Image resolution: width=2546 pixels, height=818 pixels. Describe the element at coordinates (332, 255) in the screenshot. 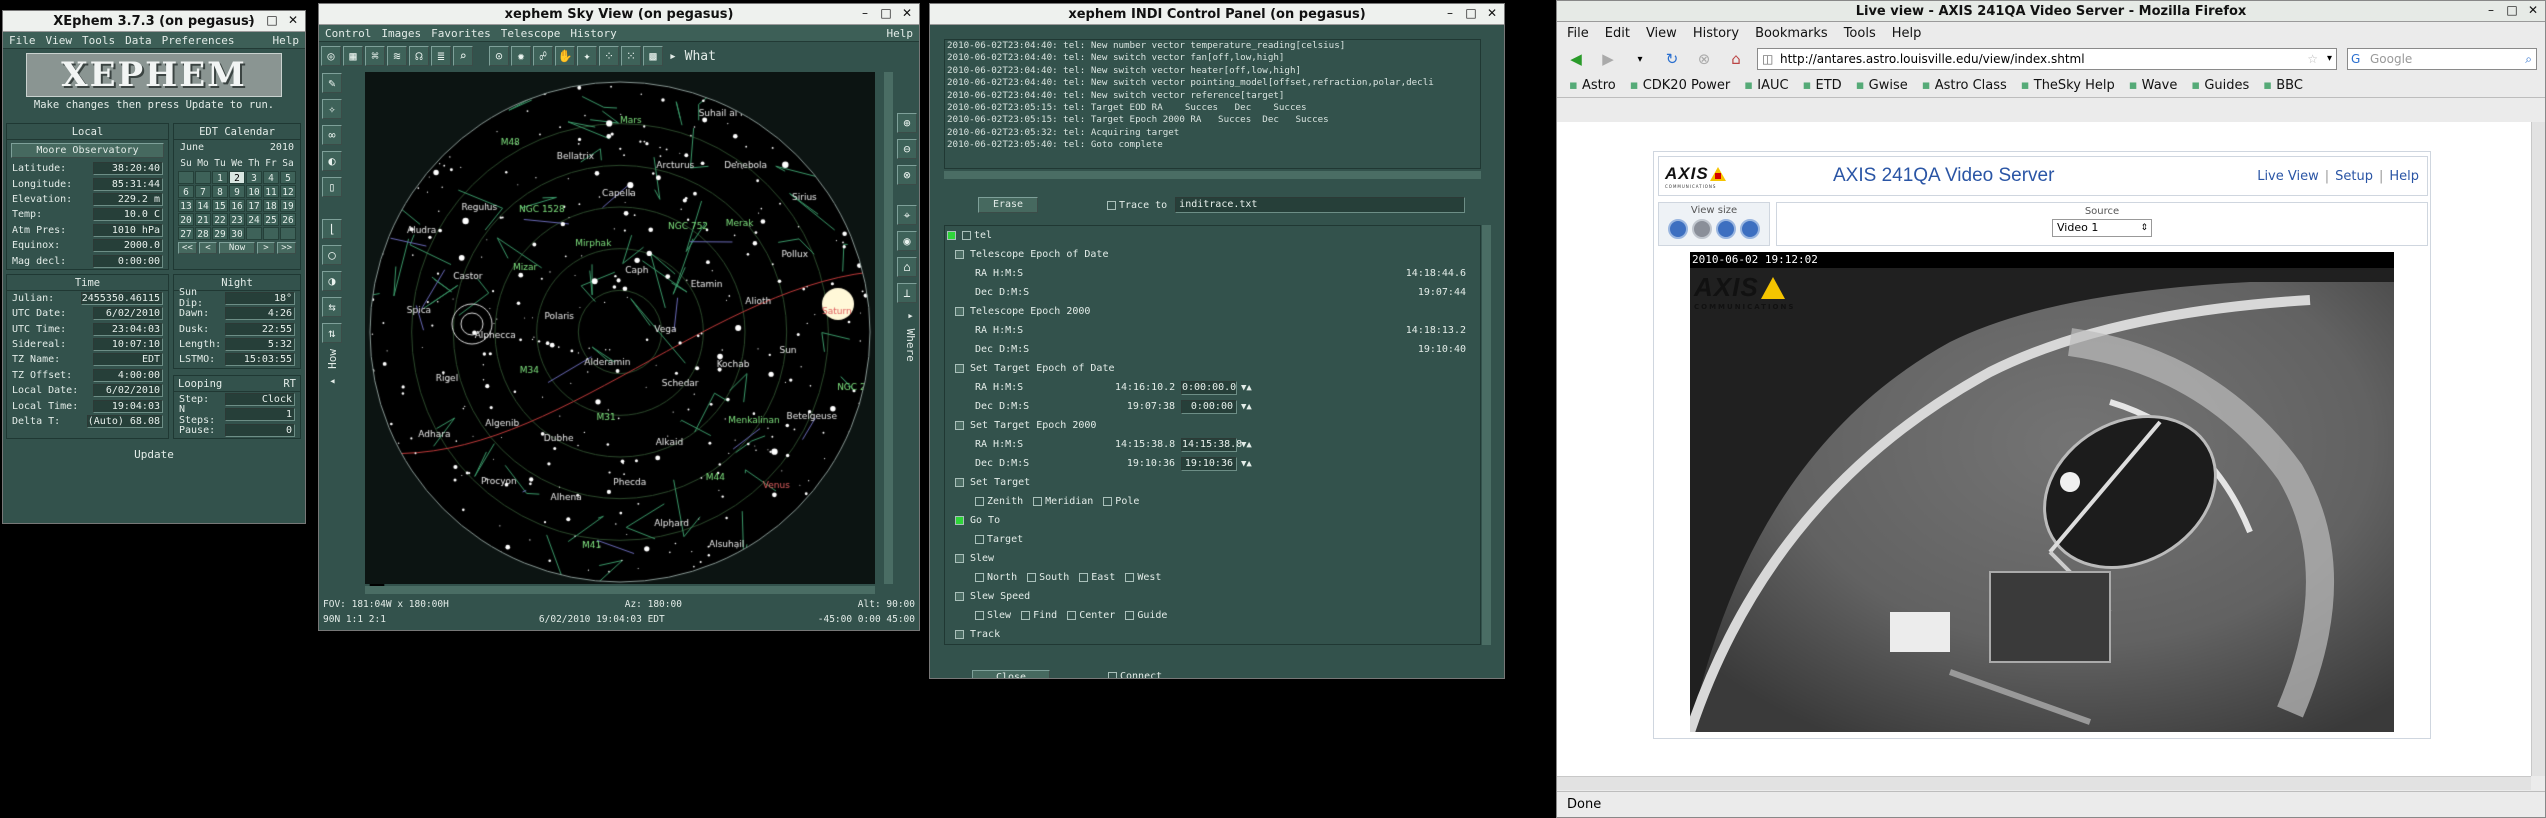

I see `sphere-icon: ◯` at that location.